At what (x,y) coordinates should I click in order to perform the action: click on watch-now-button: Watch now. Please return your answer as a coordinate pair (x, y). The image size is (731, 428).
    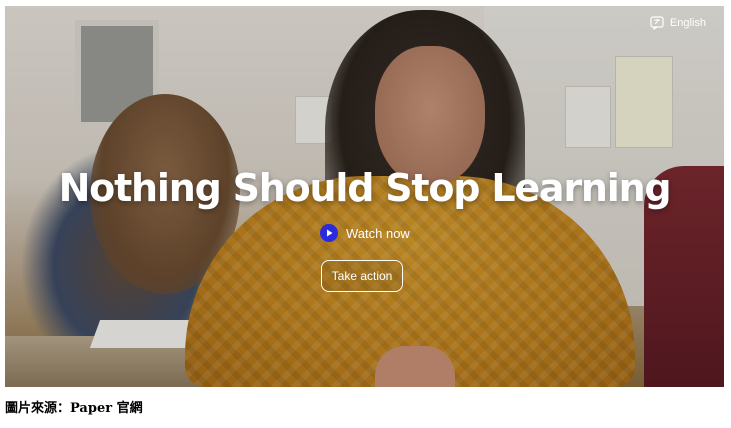
    Looking at the image, I should click on (365, 233).